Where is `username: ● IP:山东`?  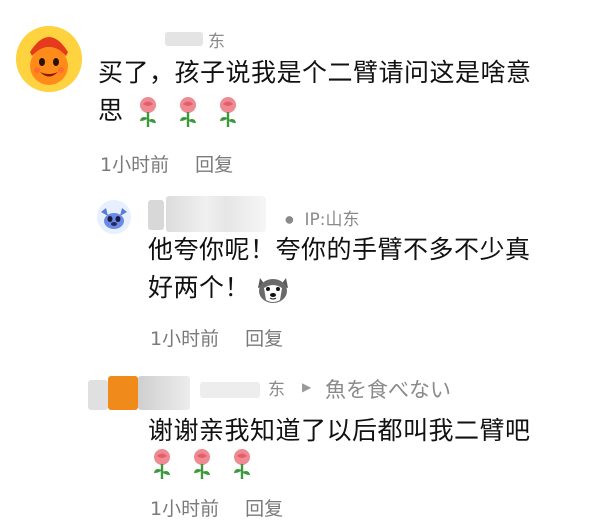
username: ● IP:山东 is located at coordinates (322, 217).